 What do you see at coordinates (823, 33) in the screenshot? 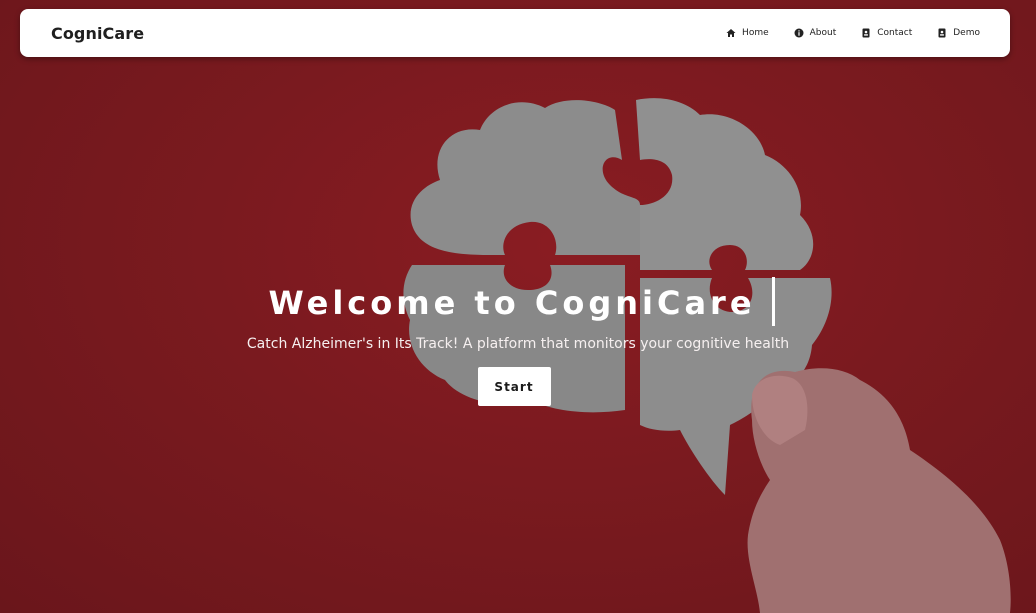
I see `nav-link-label: About` at bounding box center [823, 33].